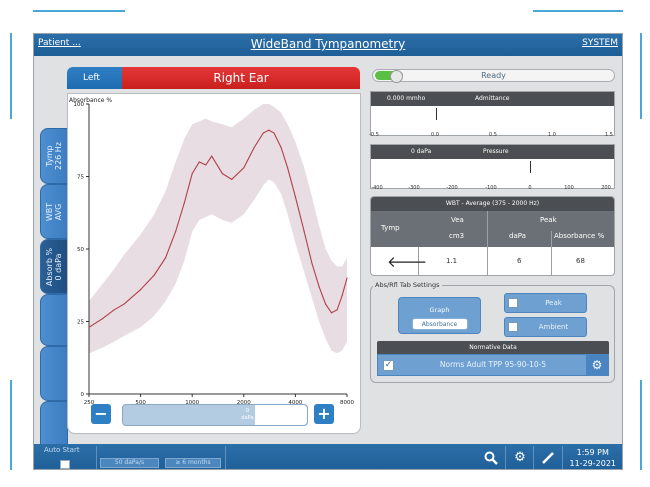  What do you see at coordinates (492, 152) in the screenshot?
I see `pressure-header: 0 daPa Pressure` at bounding box center [492, 152].